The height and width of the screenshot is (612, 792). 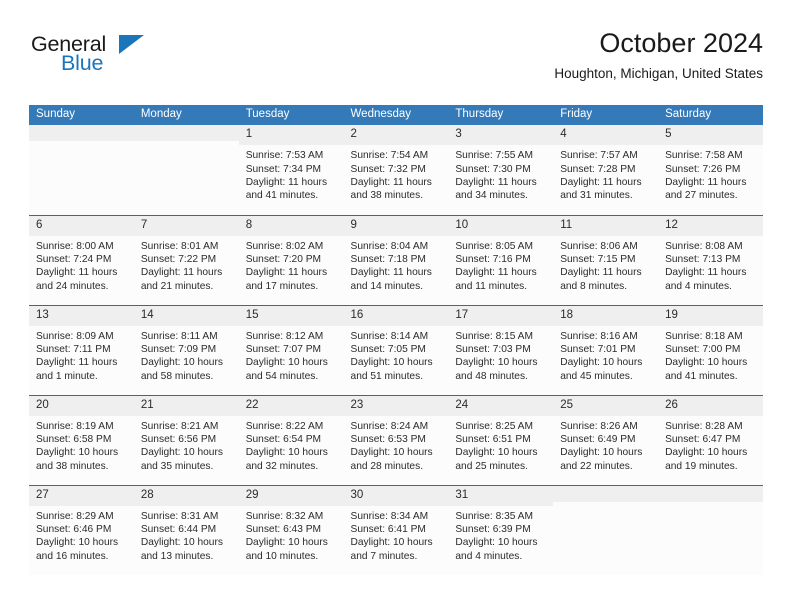 What do you see at coordinates (291, 405) in the screenshot?
I see `day-number: 22` at bounding box center [291, 405].